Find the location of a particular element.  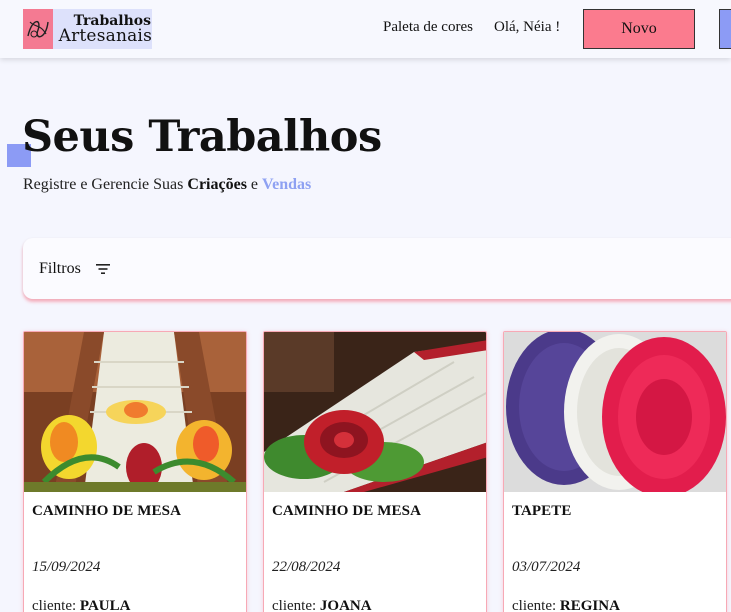

nav-color-palette-link: Paleta de cores is located at coordinates (428, 27).